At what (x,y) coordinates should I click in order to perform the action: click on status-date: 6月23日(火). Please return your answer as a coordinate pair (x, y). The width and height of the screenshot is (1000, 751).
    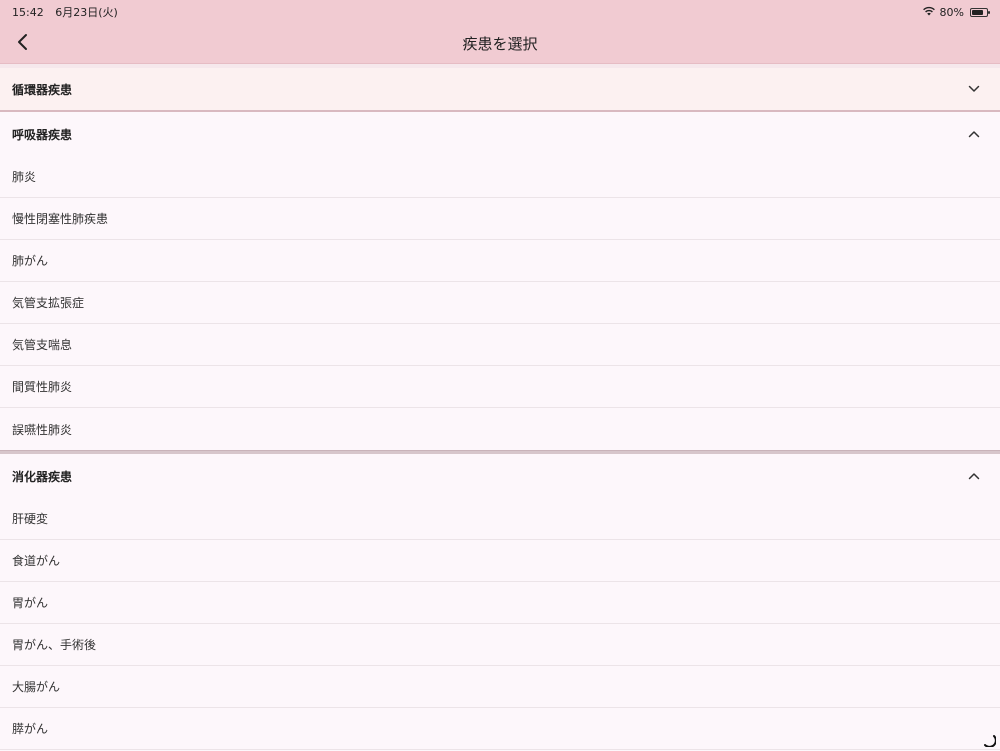
    Looking at the image, I should click on (86, 12).